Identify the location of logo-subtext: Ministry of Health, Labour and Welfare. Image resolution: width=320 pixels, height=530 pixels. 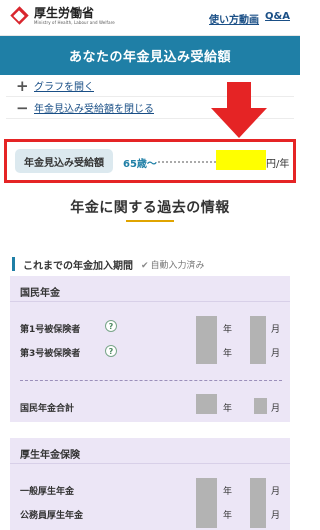
(74, 22).